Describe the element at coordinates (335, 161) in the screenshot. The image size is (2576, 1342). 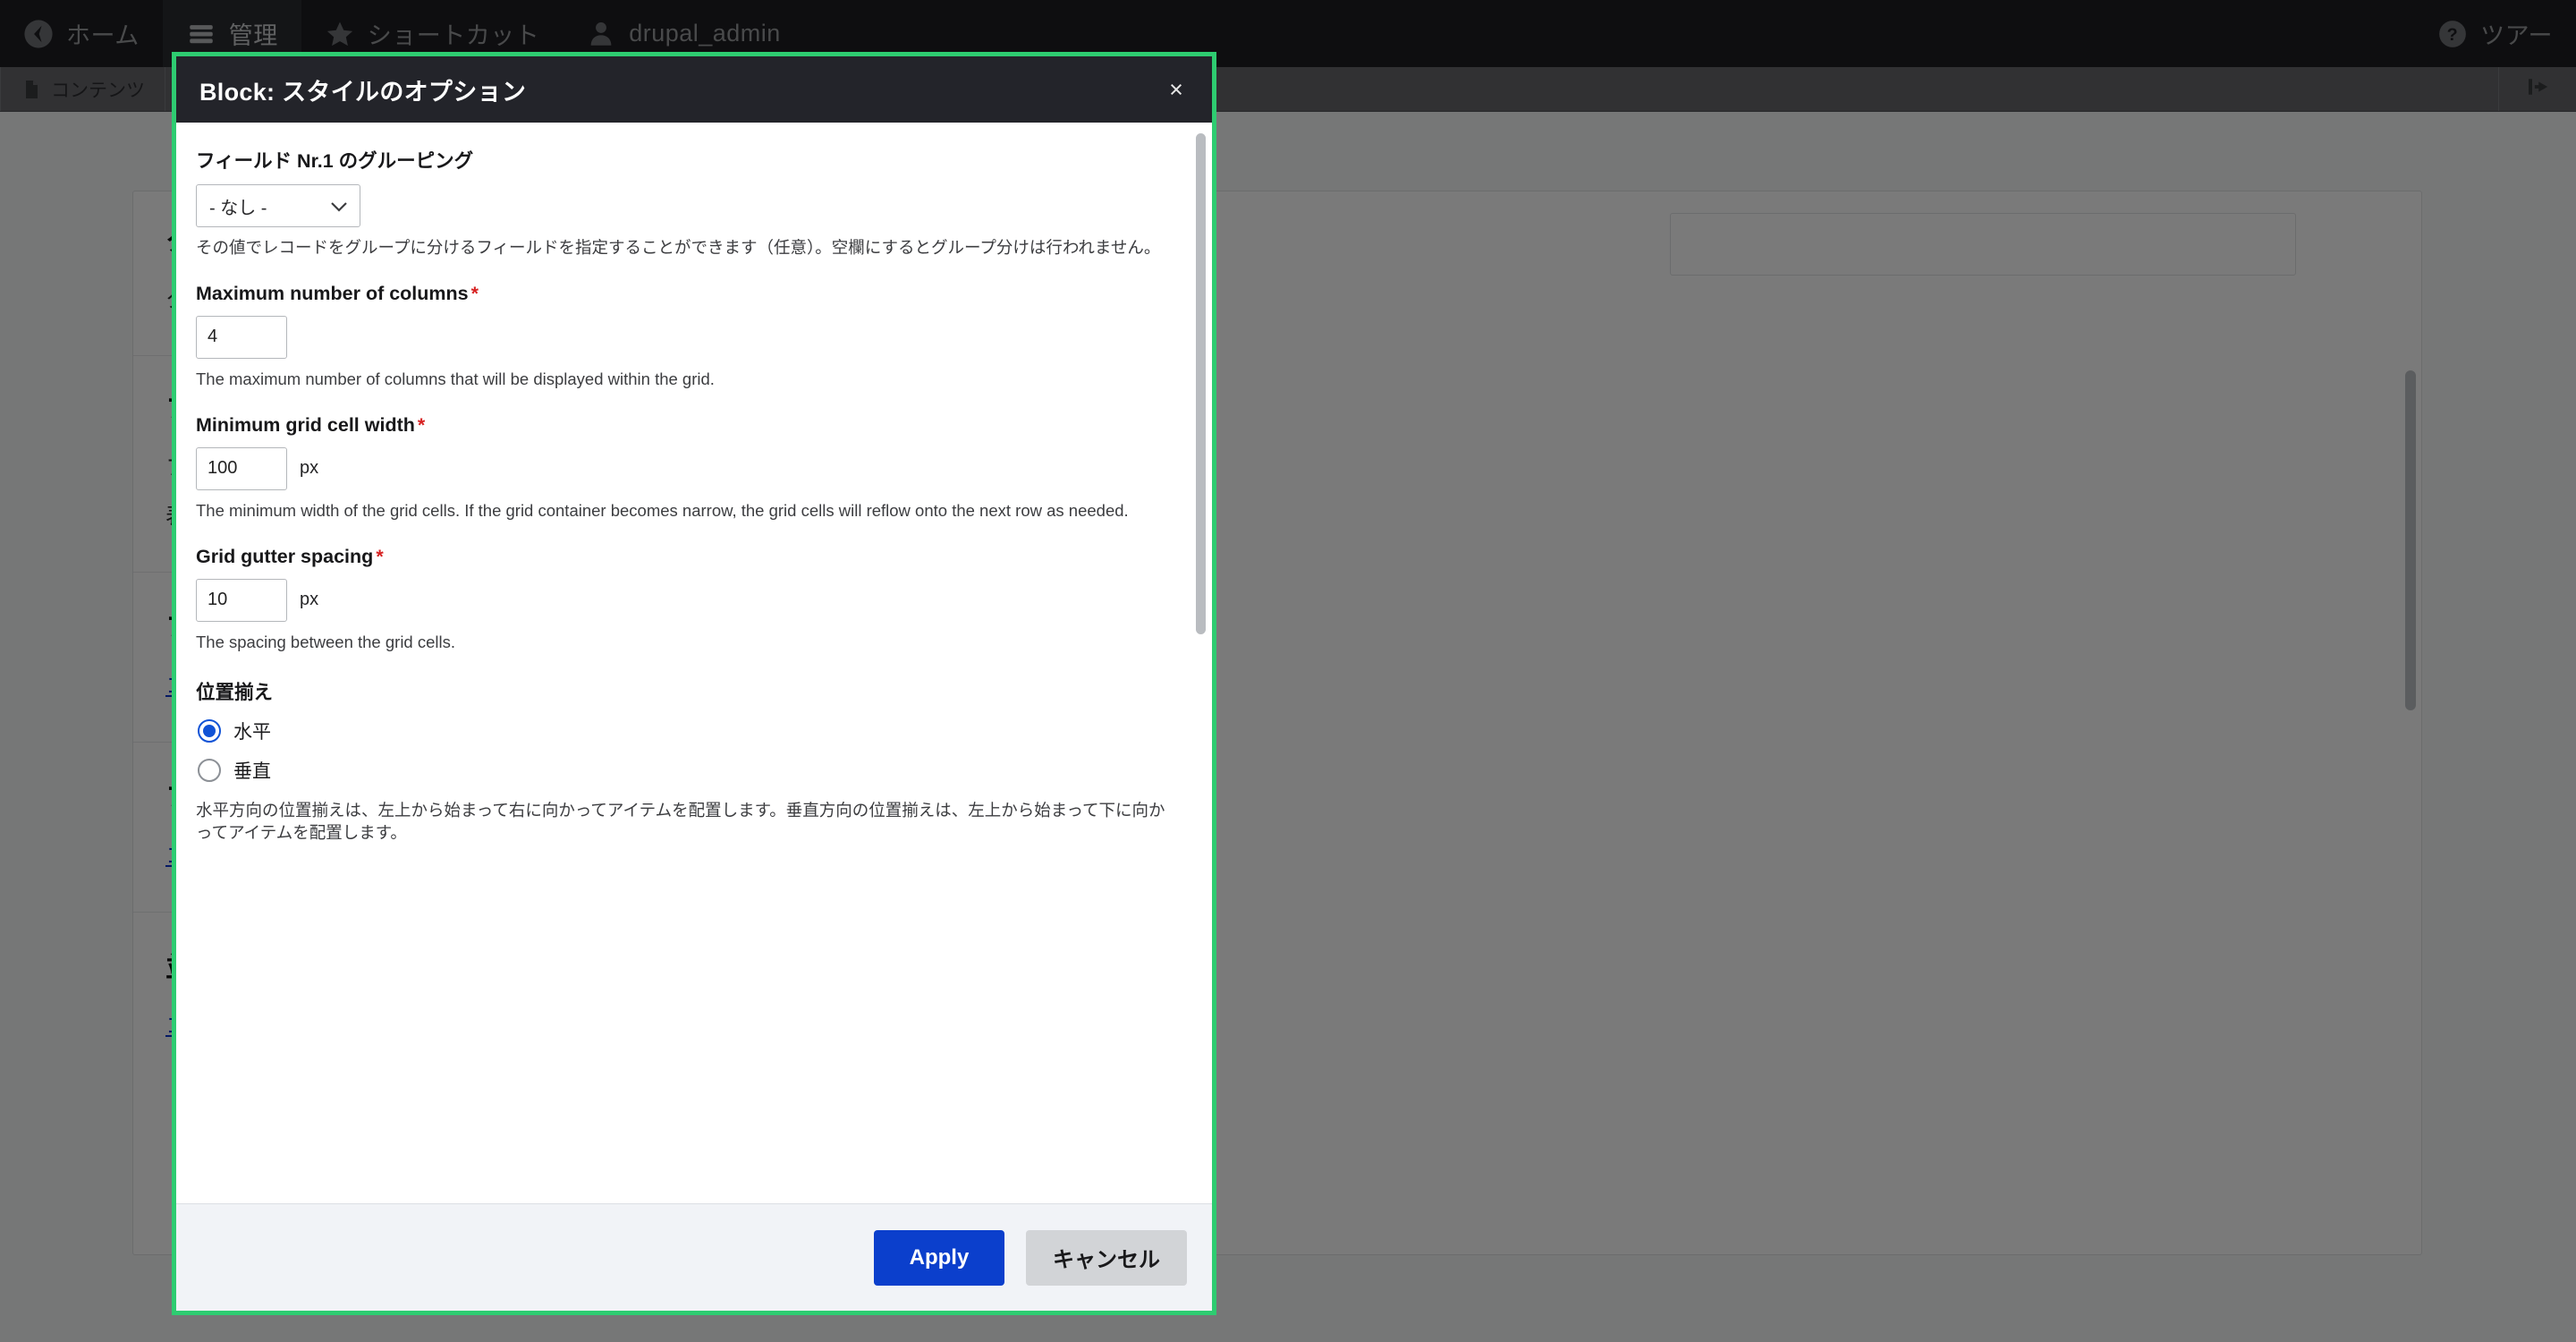
I see `field-grouping-label: フィールド Nr.1 のグルーピング` at that location.